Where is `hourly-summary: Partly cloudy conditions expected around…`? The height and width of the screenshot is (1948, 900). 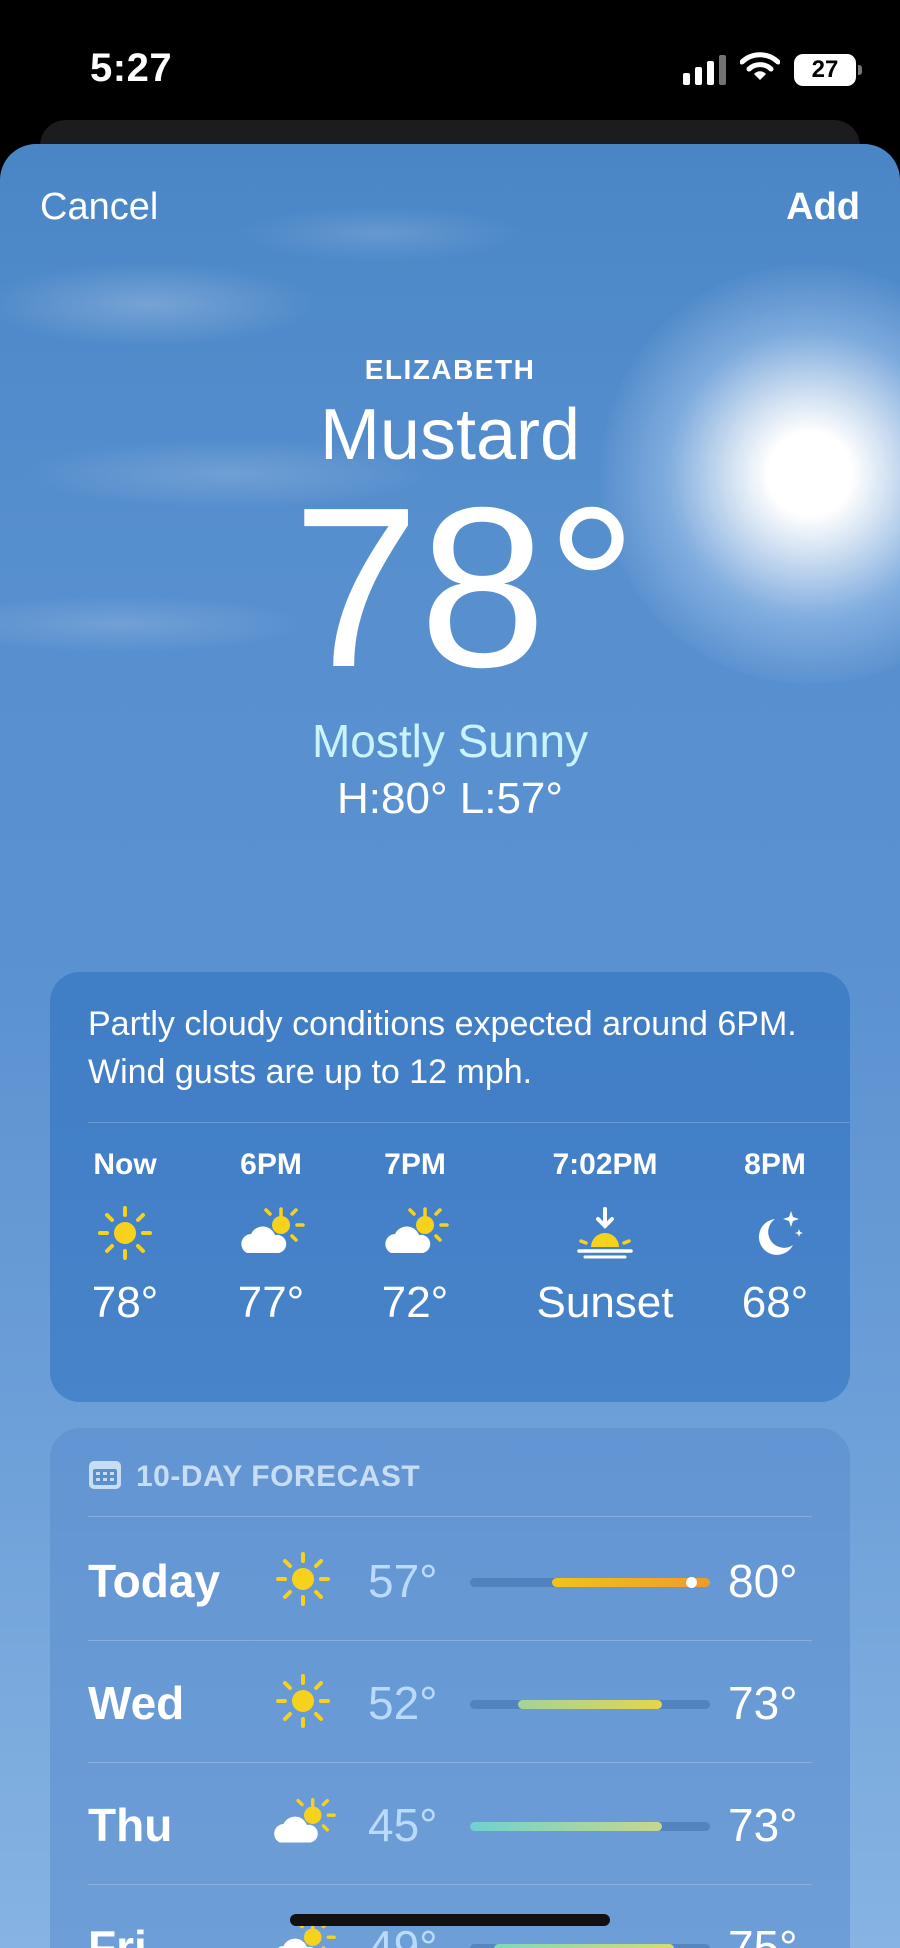 hourly-summary: Partly cloudy conditions expected around… is located at coordinates (442, 1048).